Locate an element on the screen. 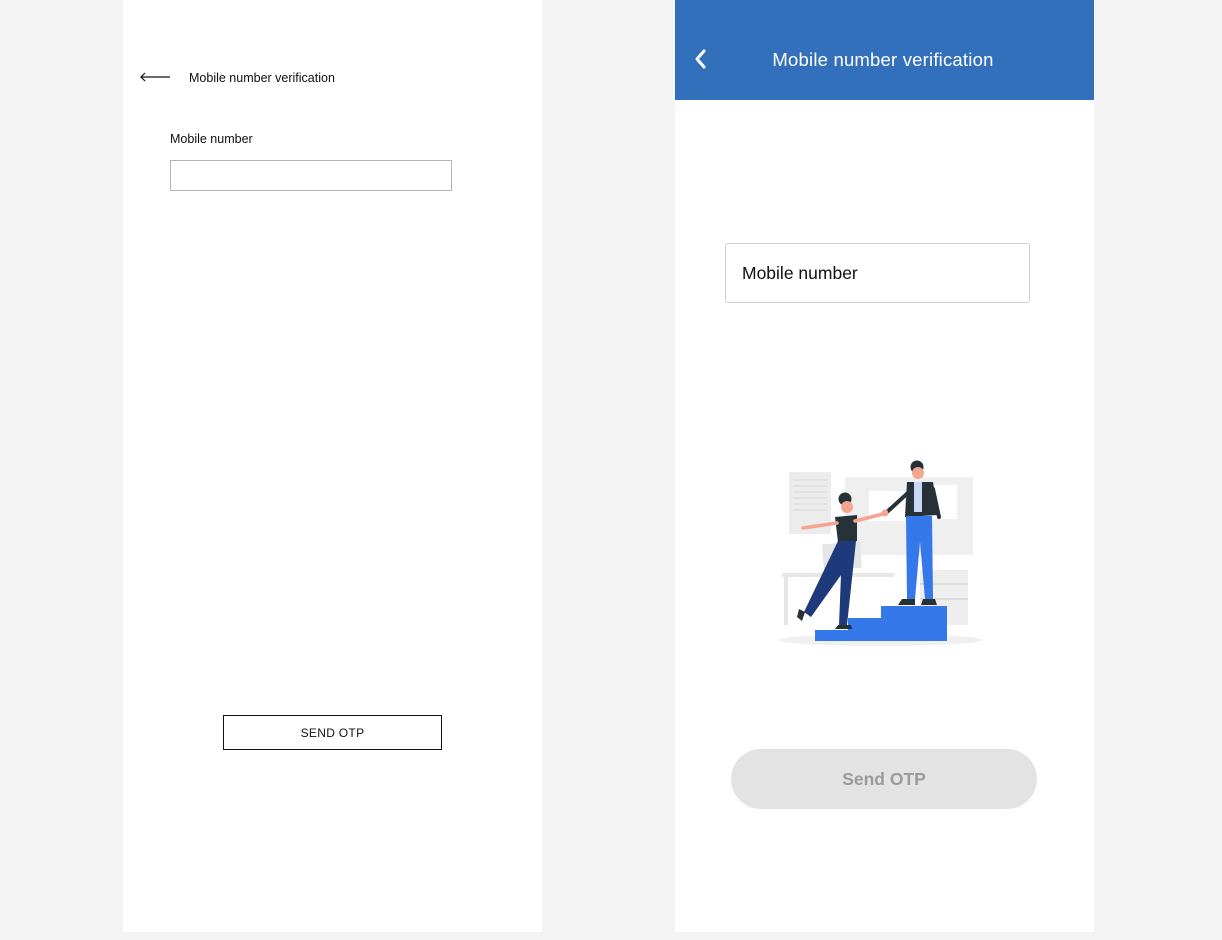  mobile-number-placeholder: Mobile number is located at coordinates (800, 272).